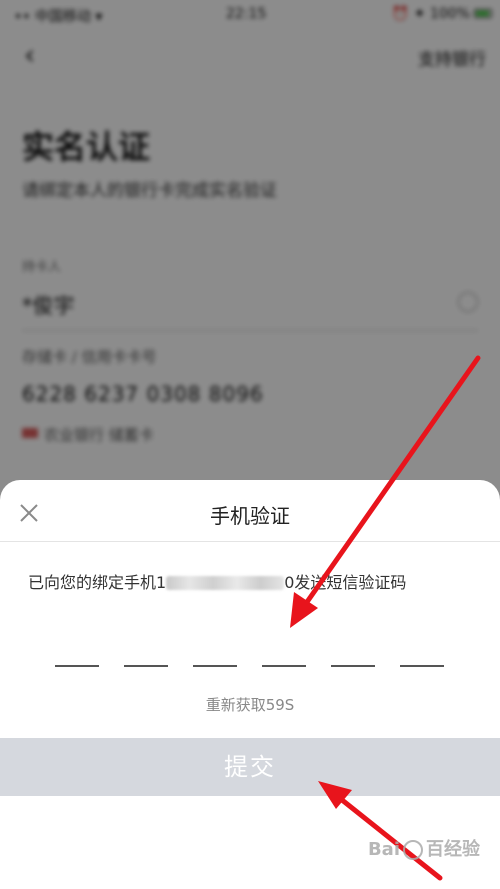  I want to click on sheet-header: 手机验证, so click(250, 511).